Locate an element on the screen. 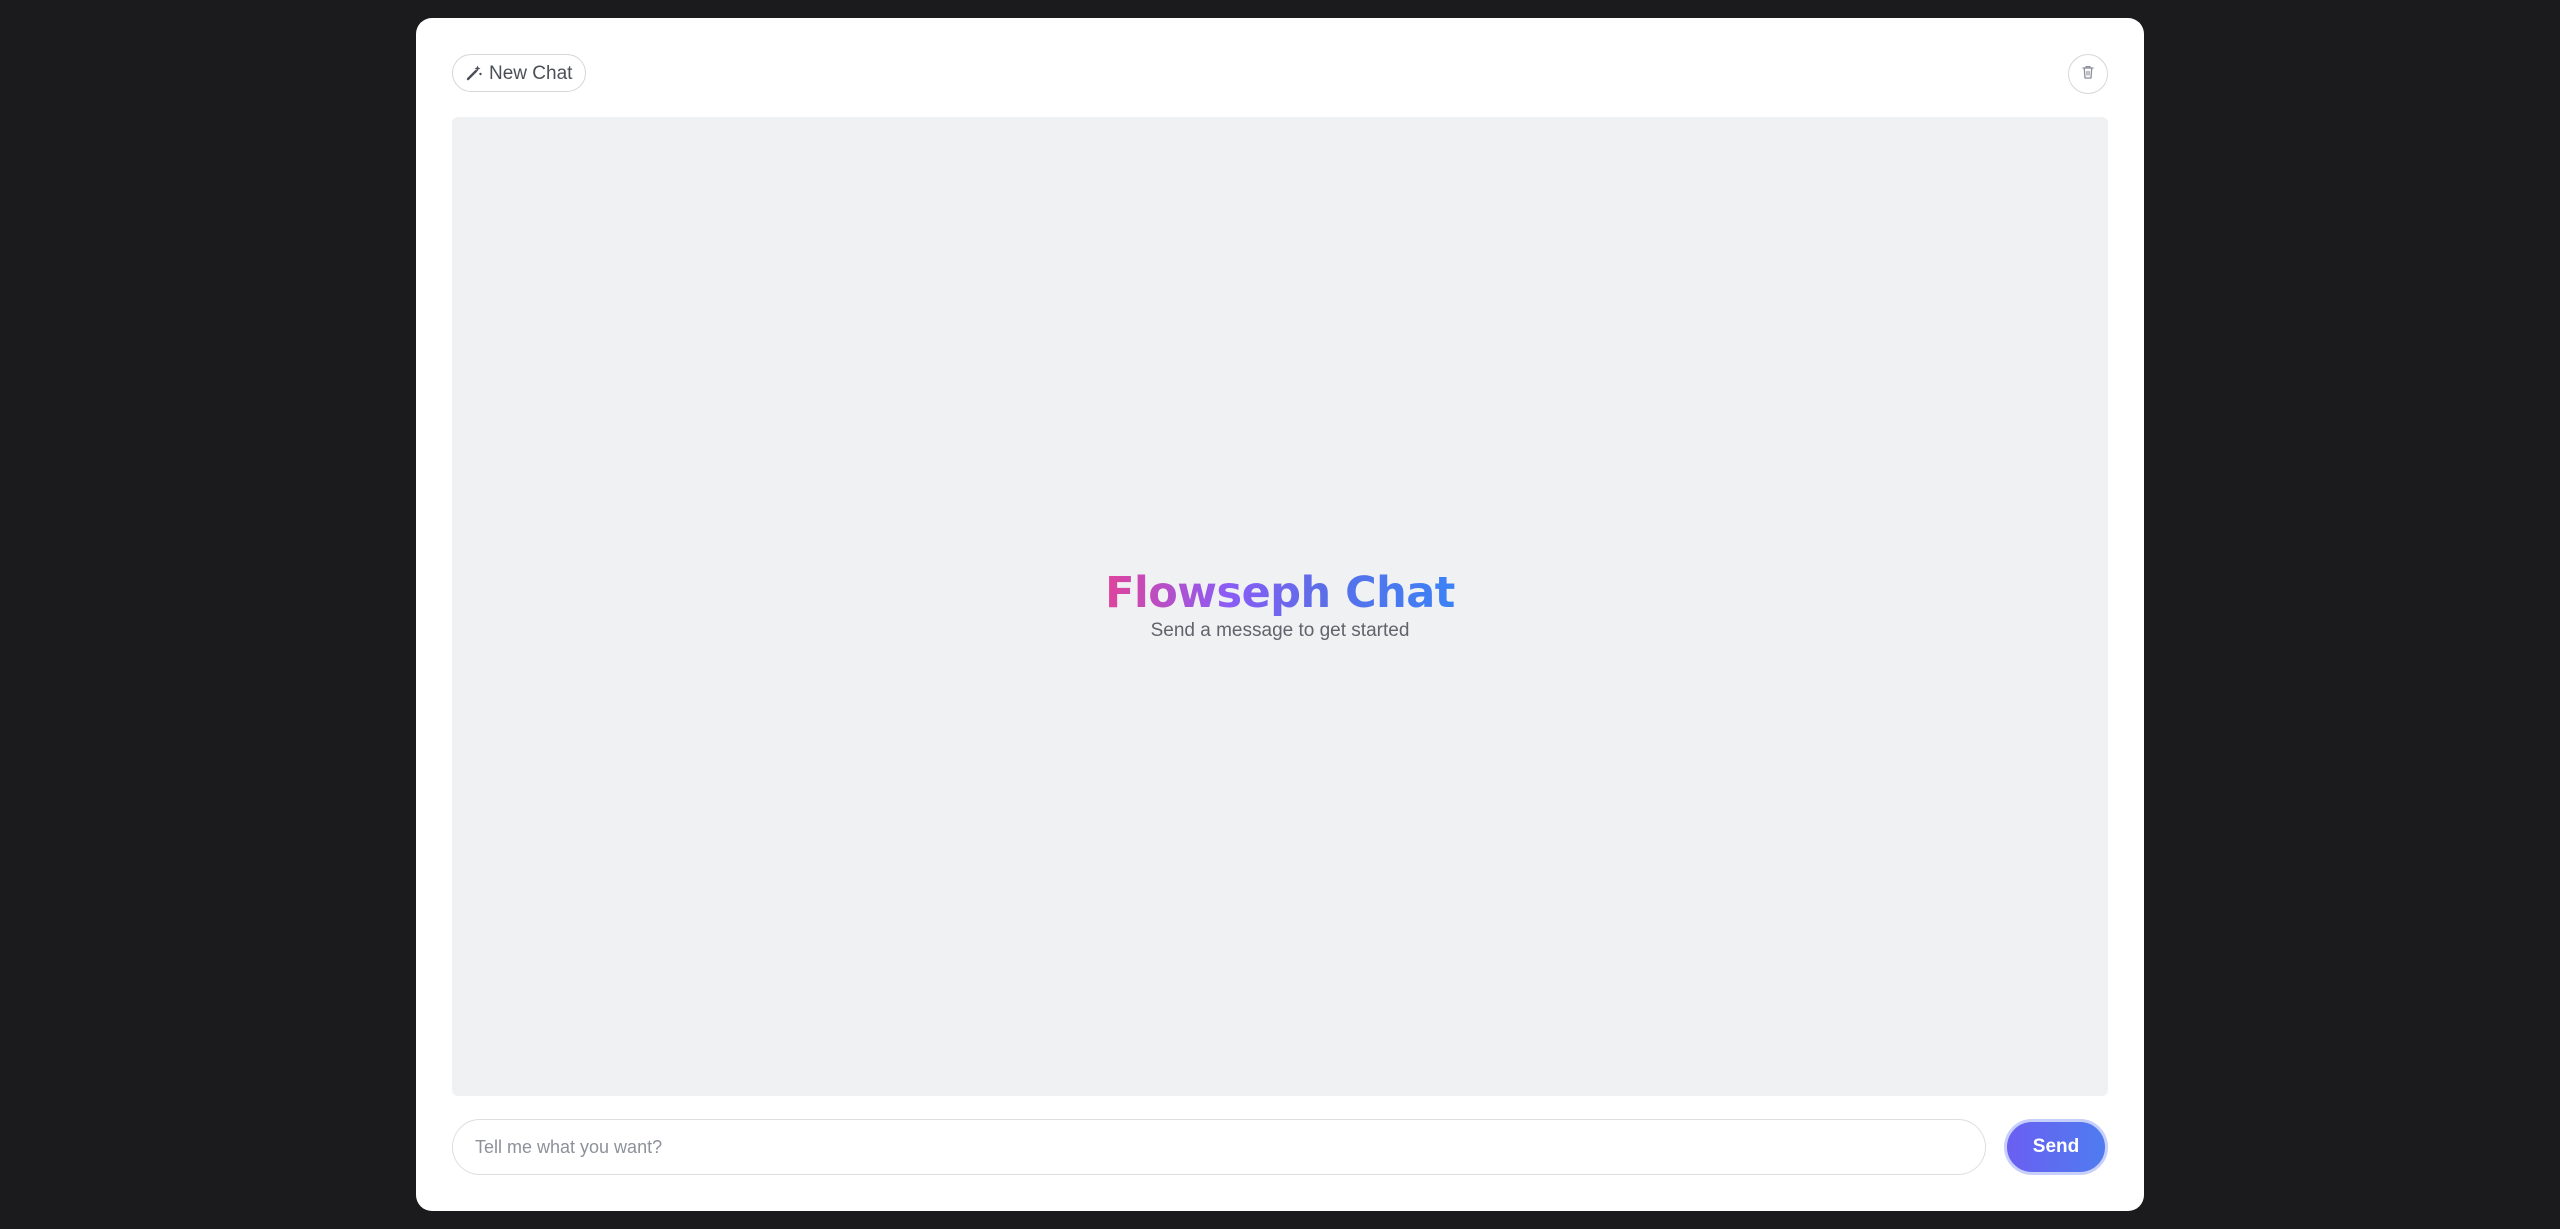  new-chat-button: New Chat is located at coordinates (519, 73).